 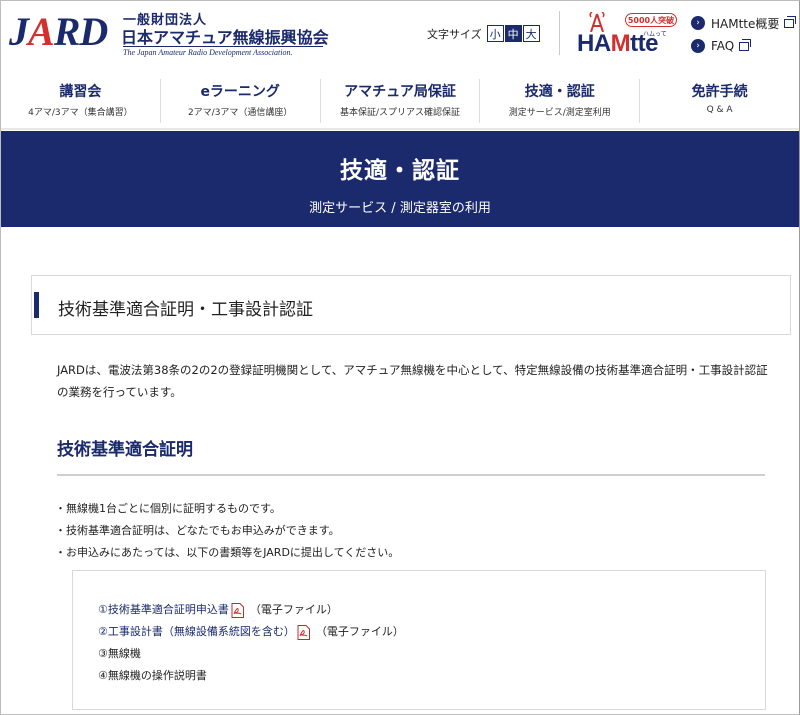 What do you see at coordinates (651, 20) in the screenshot?
I see `hamtte-member-badge: 5000人突破` at bounding box center [651, 20].